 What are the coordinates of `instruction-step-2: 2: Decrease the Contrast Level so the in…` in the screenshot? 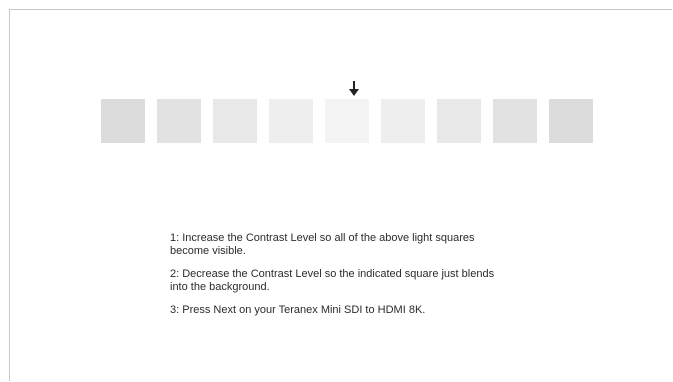 It's located at (332, 280).